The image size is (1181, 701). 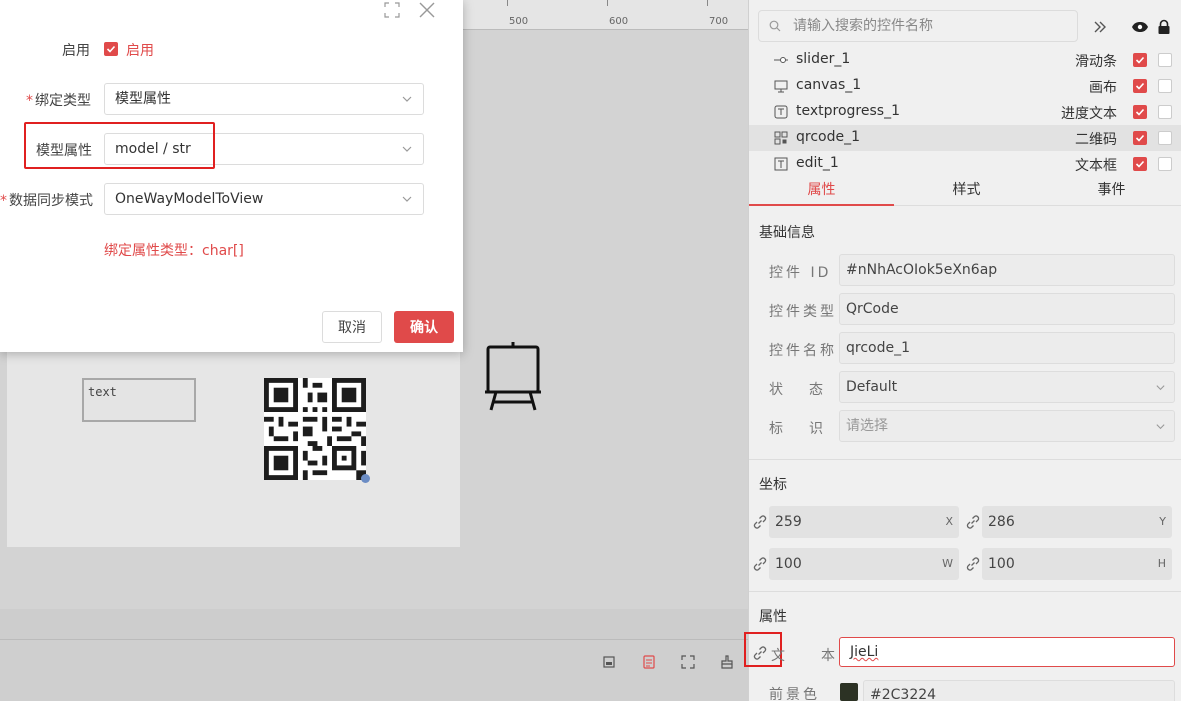 I want to click on widget-type: 进度文本, so click(x=1089, y=114).